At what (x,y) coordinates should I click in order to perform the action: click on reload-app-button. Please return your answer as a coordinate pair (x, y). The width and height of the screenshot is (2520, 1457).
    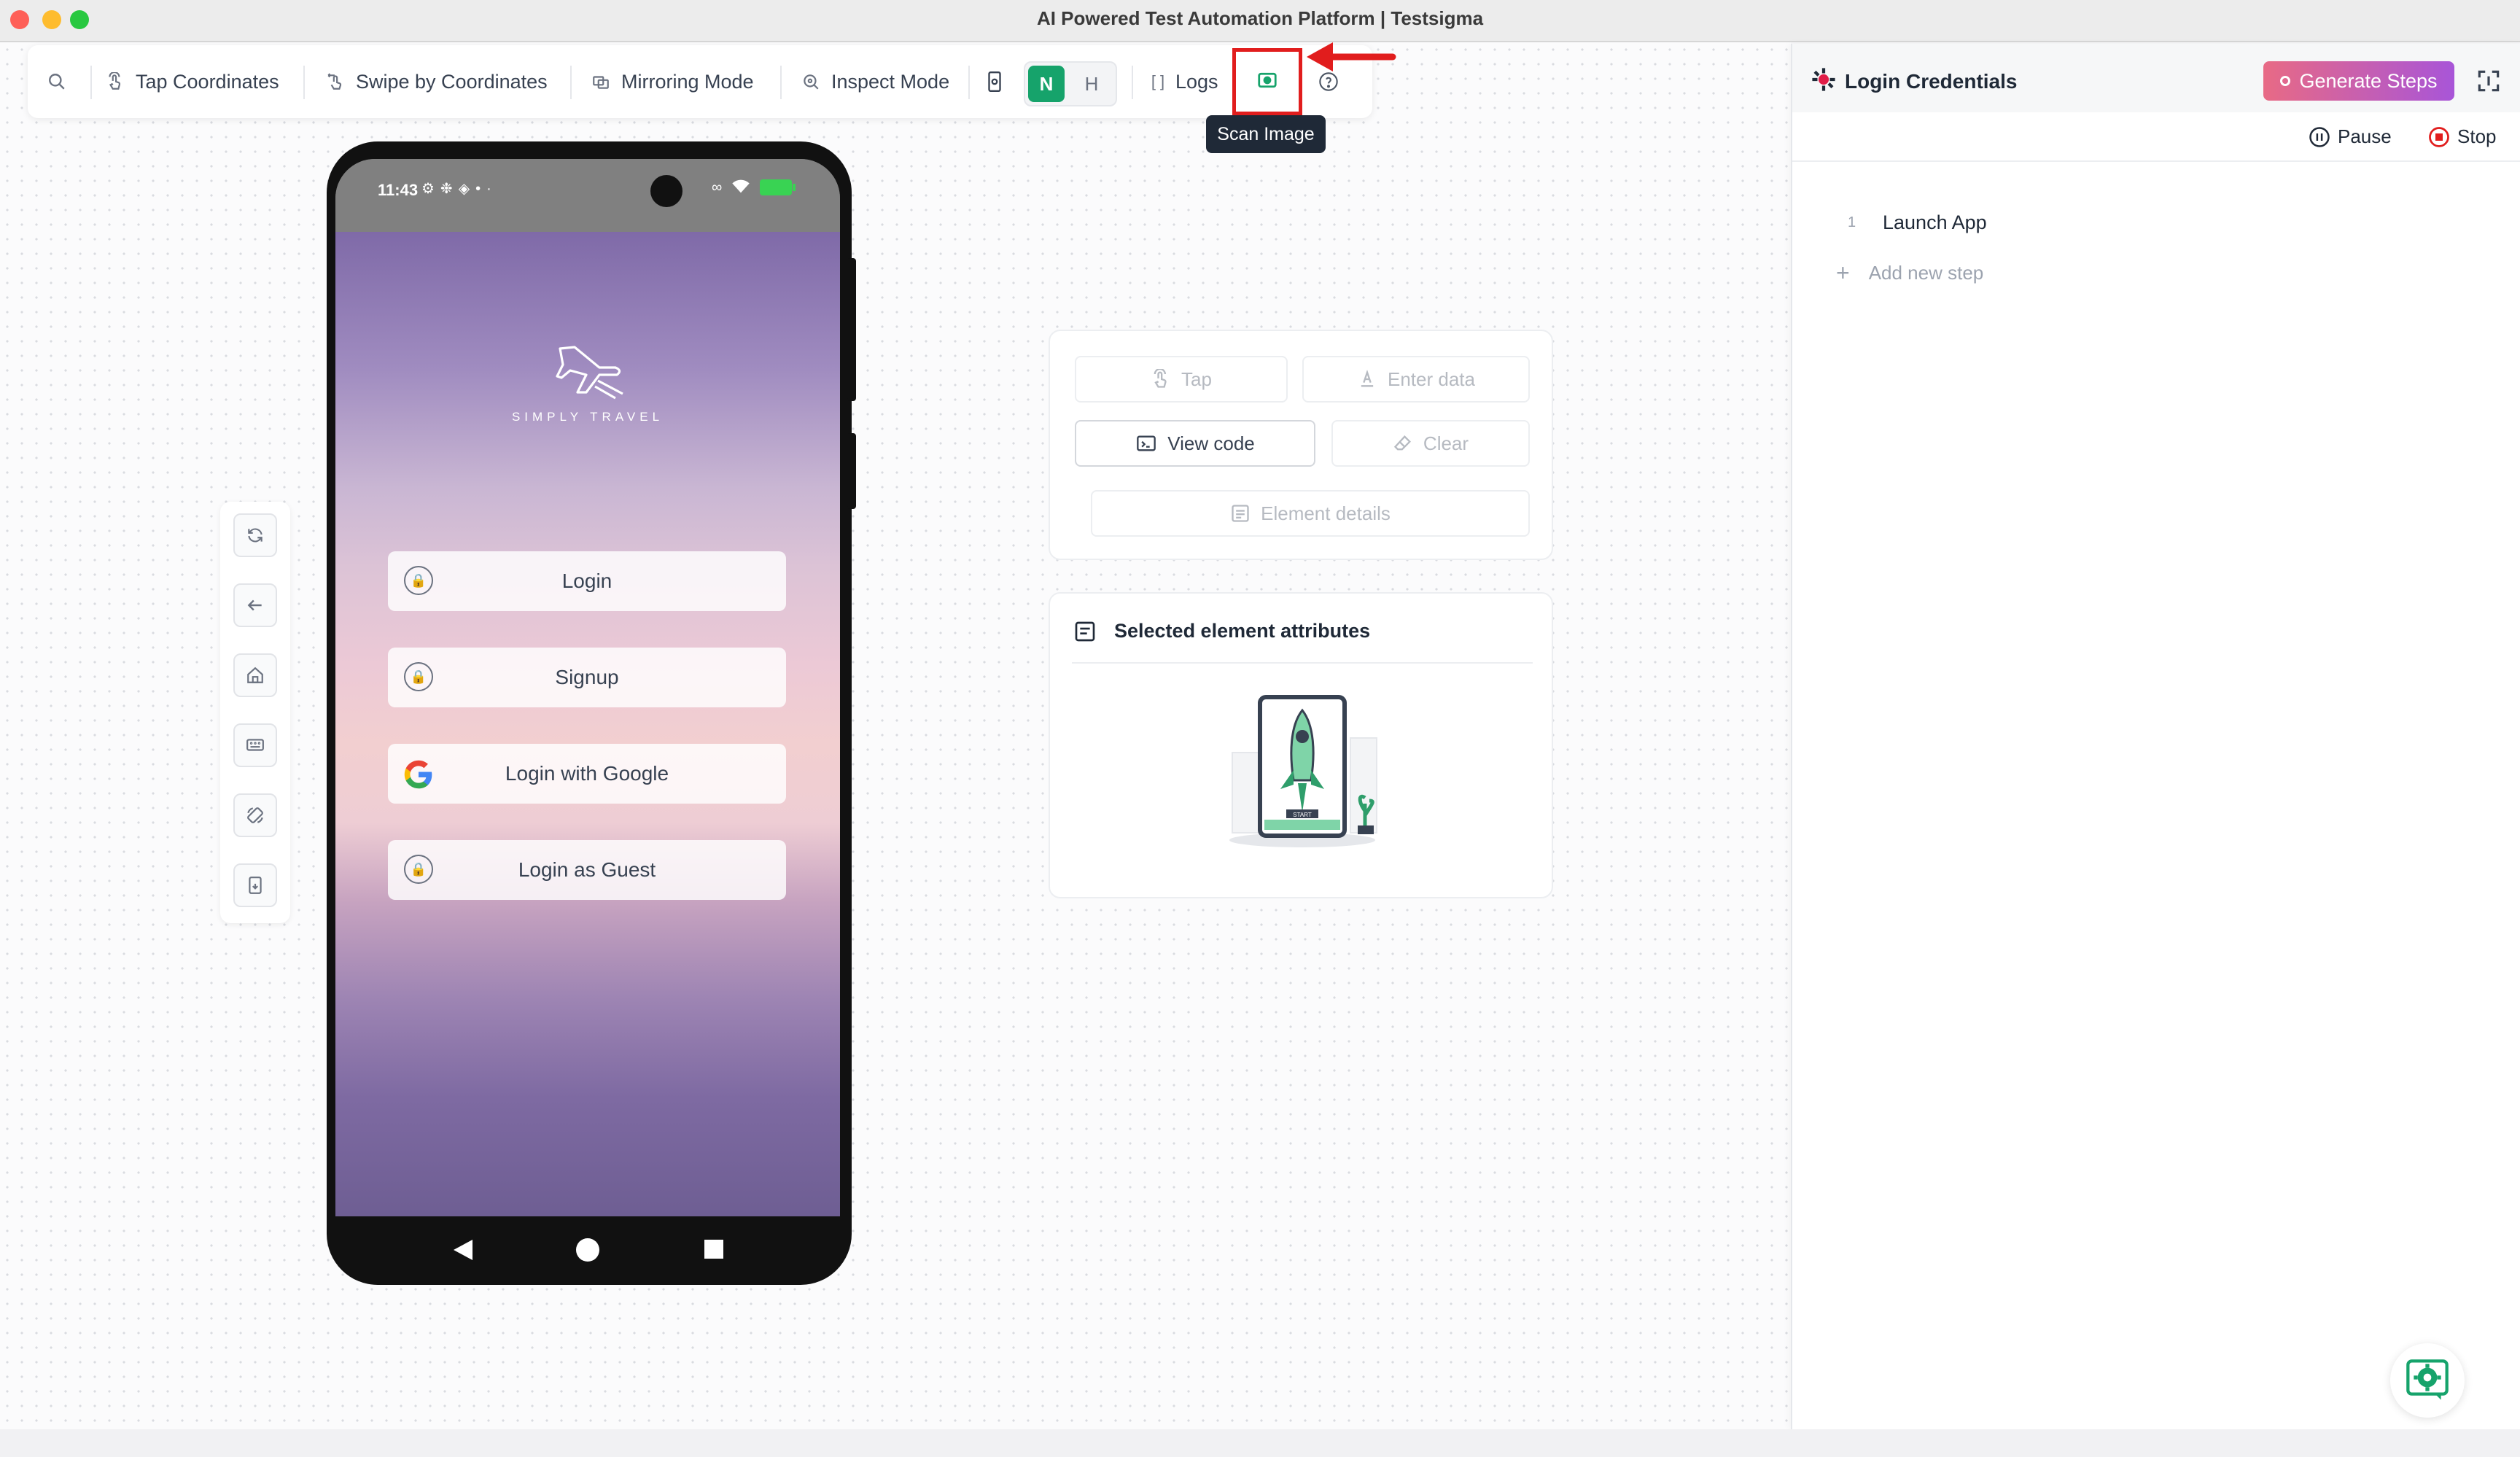
    Looking at the image, I should click on (255, 535).